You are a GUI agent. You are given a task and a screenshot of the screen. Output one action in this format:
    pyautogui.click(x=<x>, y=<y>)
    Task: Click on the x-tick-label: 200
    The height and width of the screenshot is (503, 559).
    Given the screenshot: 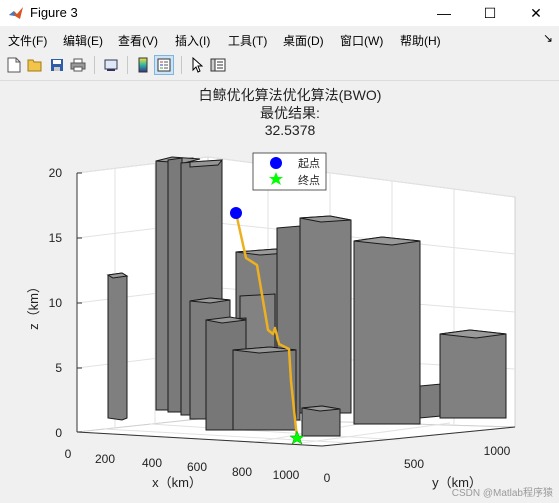 What is the action you would take?
    pyautogui.click(x=105, y=459)
    